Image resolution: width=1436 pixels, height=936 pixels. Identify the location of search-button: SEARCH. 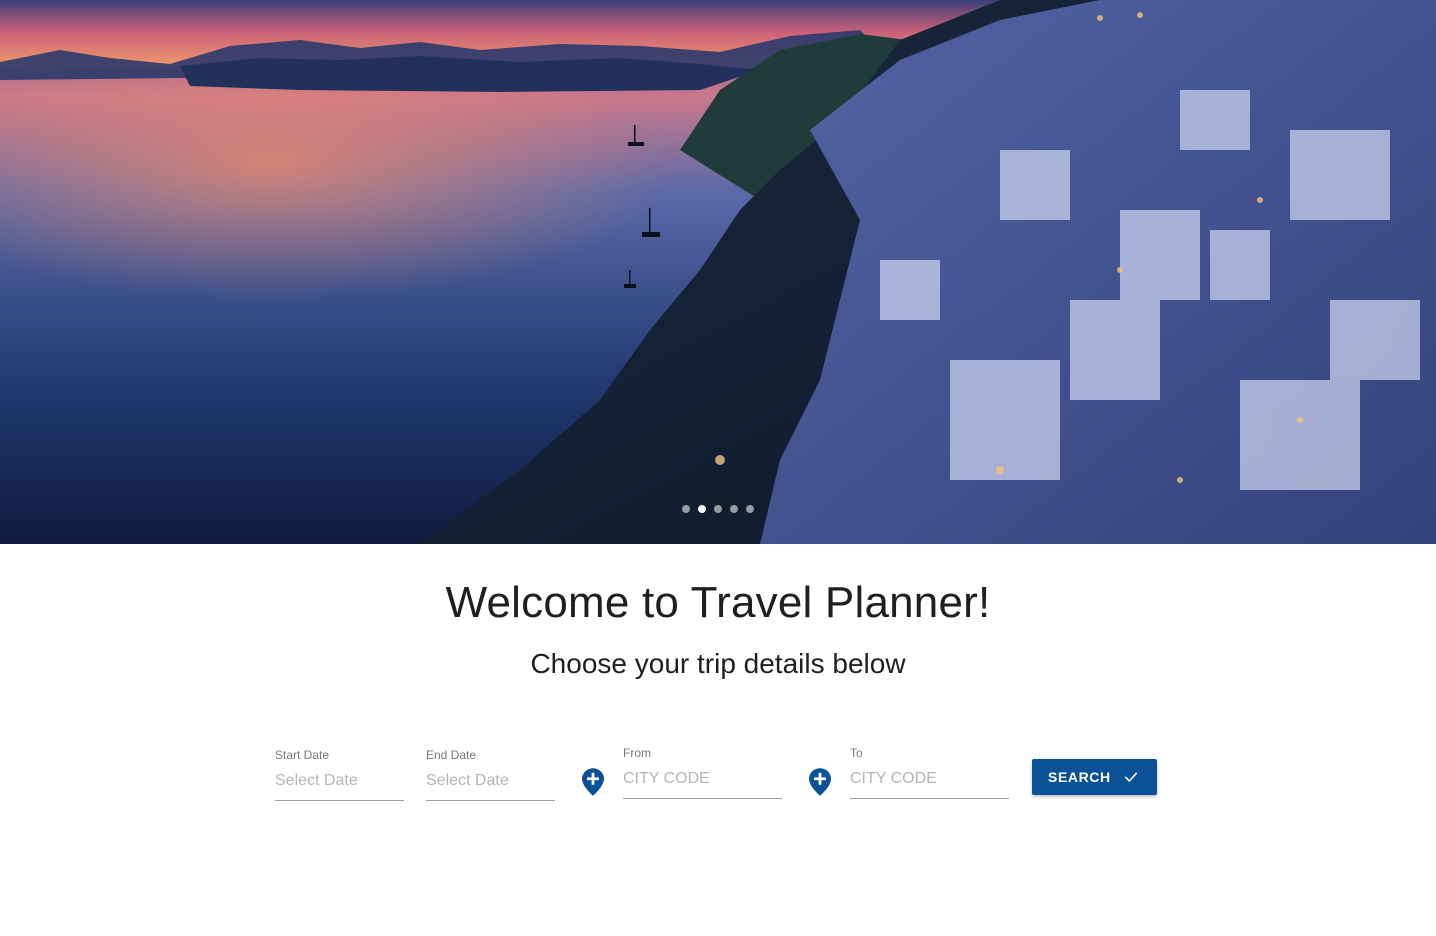
(1094, 777).